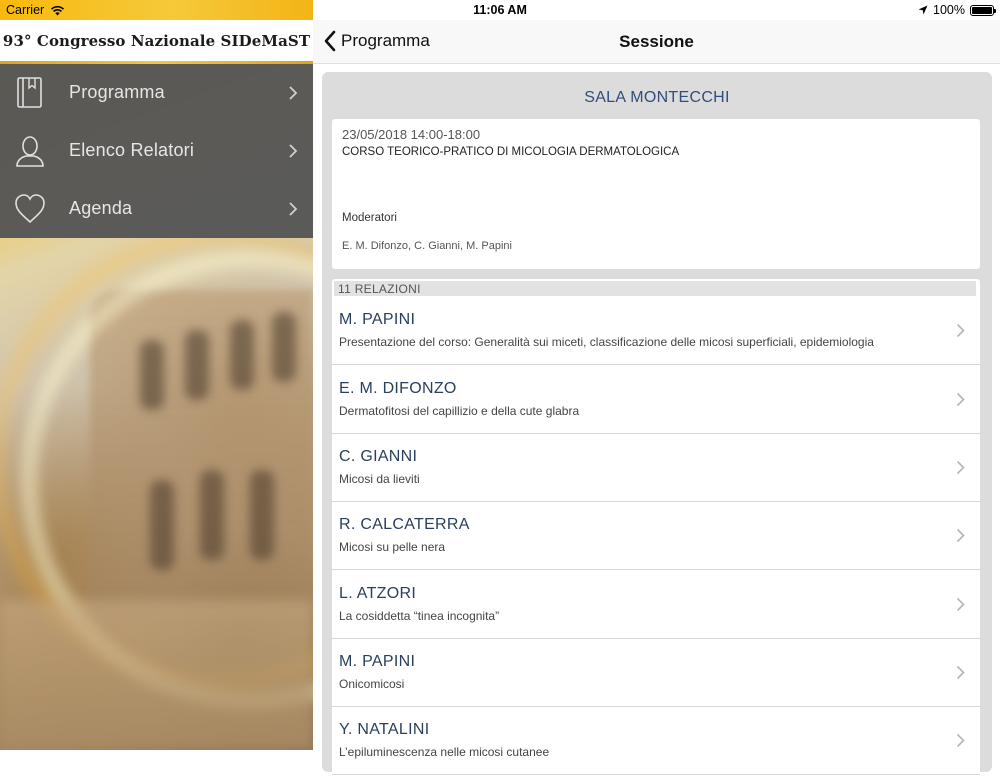  I want to click on relazione-speaker: E. M. DIFONZO, so click(398, 388).